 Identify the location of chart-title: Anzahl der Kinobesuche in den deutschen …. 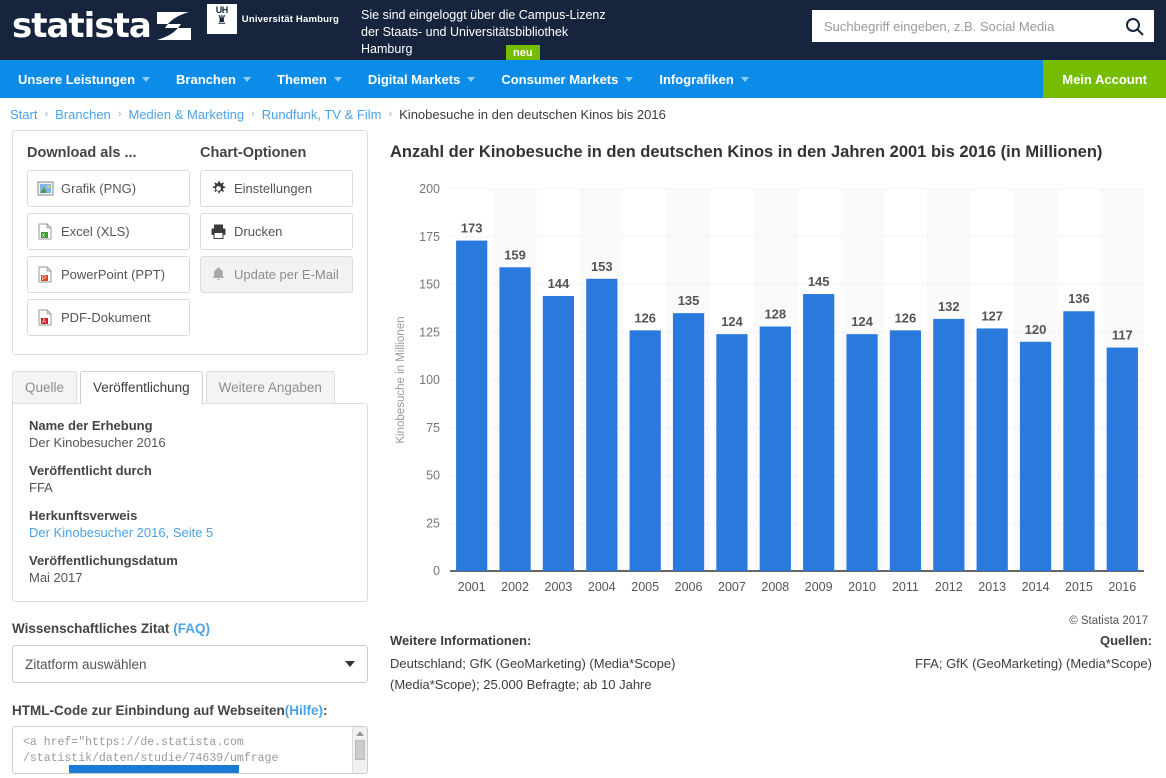
(746, 152).